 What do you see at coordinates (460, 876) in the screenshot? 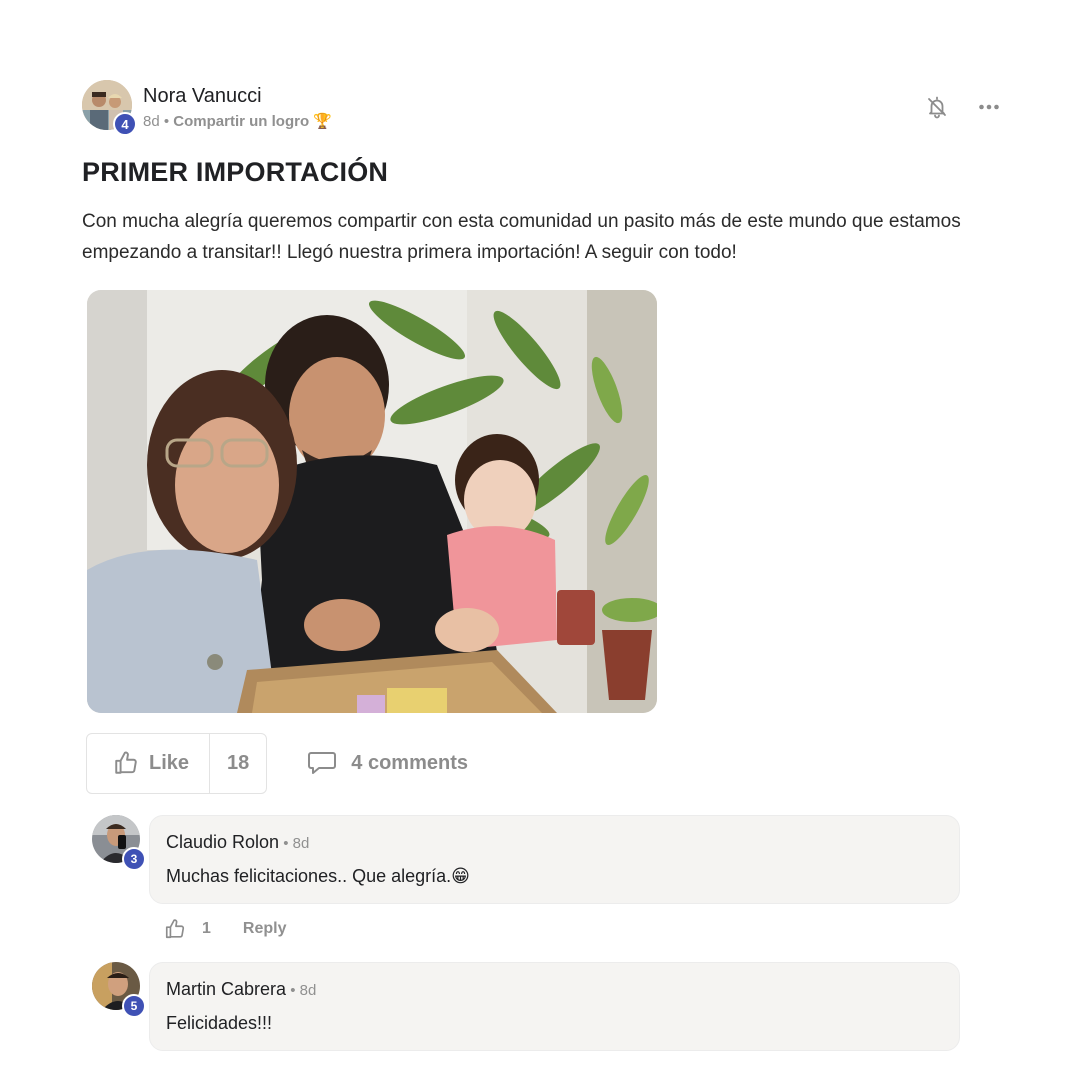
I see `grin-emoji-icon: 😁` at bounding box center [460, 876].